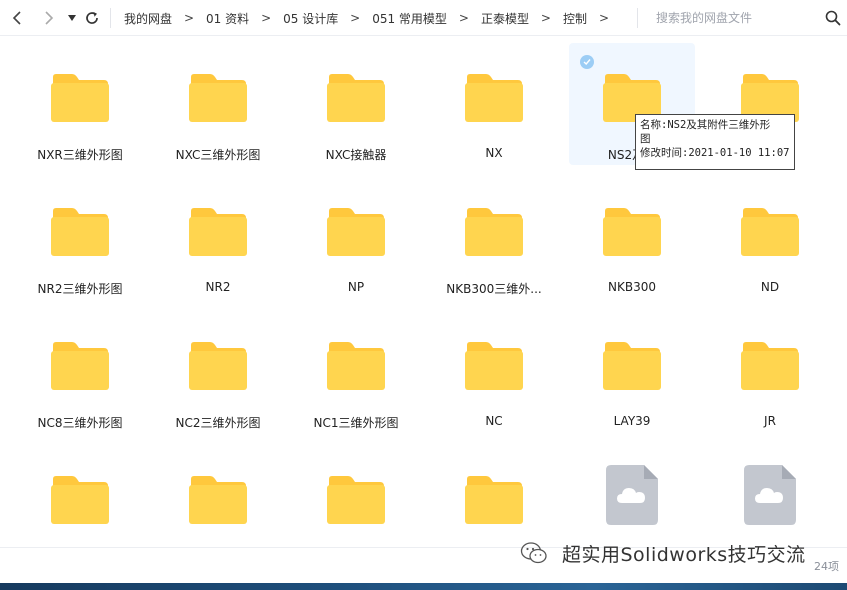 Image resolution: width=847 pixels, height=590 pixels. I want to click on wechat-icon, so click(533, 553).